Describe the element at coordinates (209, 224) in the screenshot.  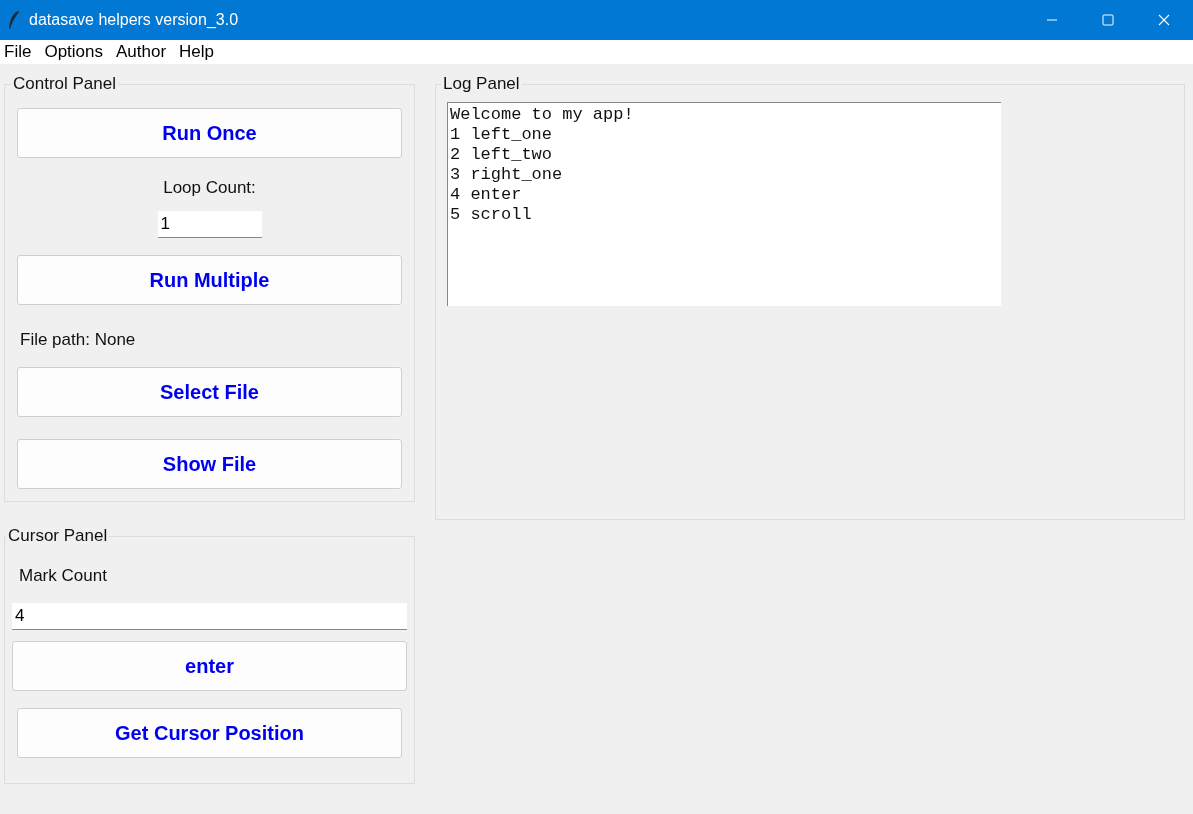
I see `input-field: 1` at that location.